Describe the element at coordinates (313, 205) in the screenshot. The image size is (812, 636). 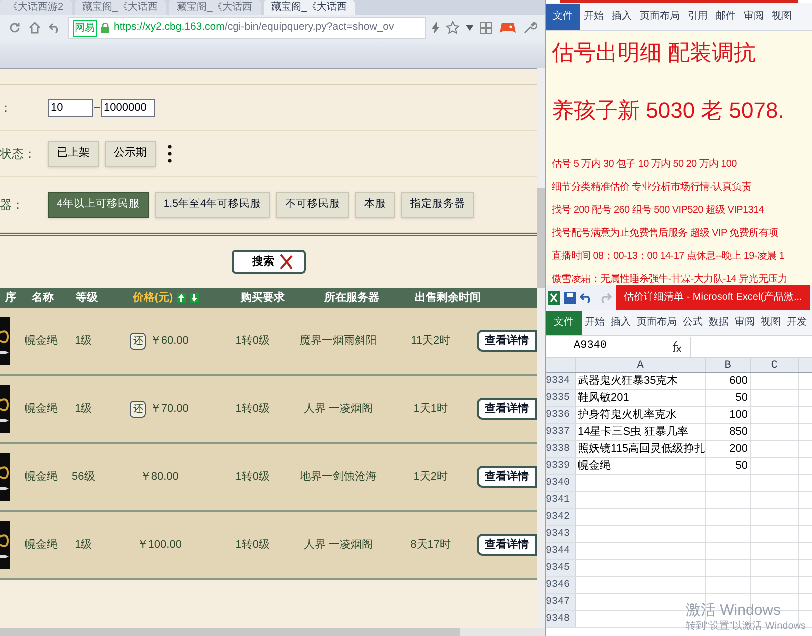
I see `server-filter-button: 不可移民服` at that location.